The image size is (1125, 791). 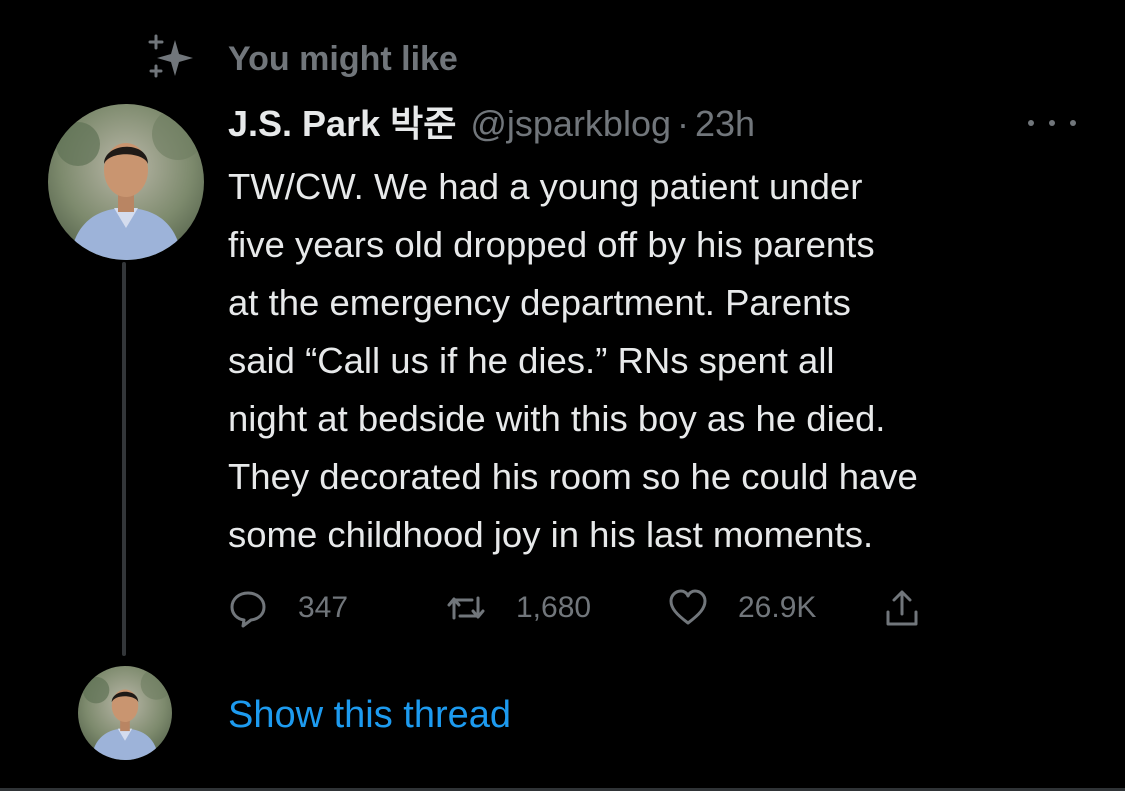 What do you see at coordinates (343, 59) in the screenshot?
I see `context-label: You might like` at bounding box center [343, 59].